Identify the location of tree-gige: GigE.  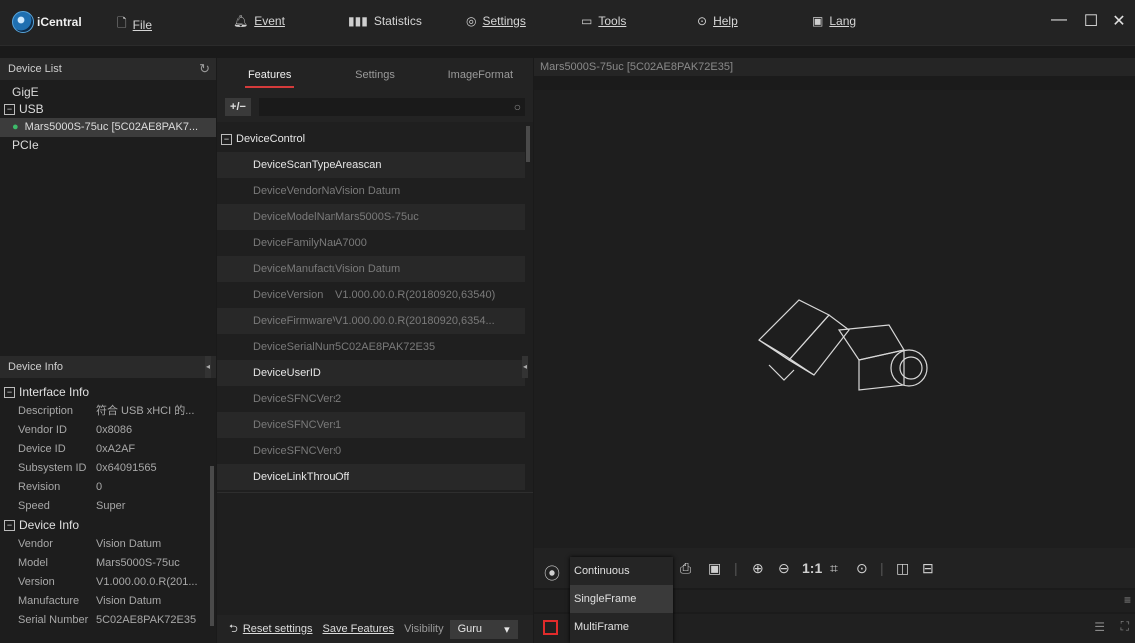
(108, 92).